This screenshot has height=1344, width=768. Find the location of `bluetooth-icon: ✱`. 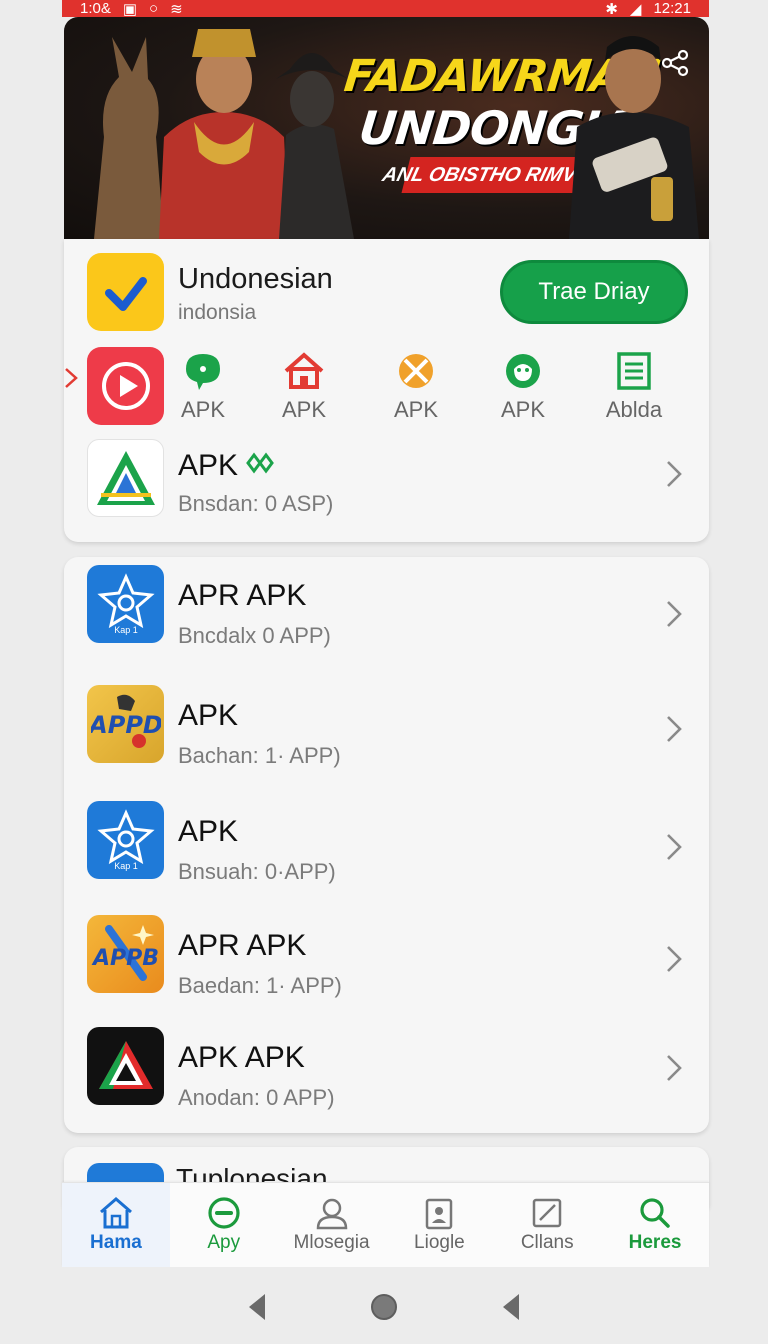

bluetooth-icon: ✱ is located at coordinates (611, 9).